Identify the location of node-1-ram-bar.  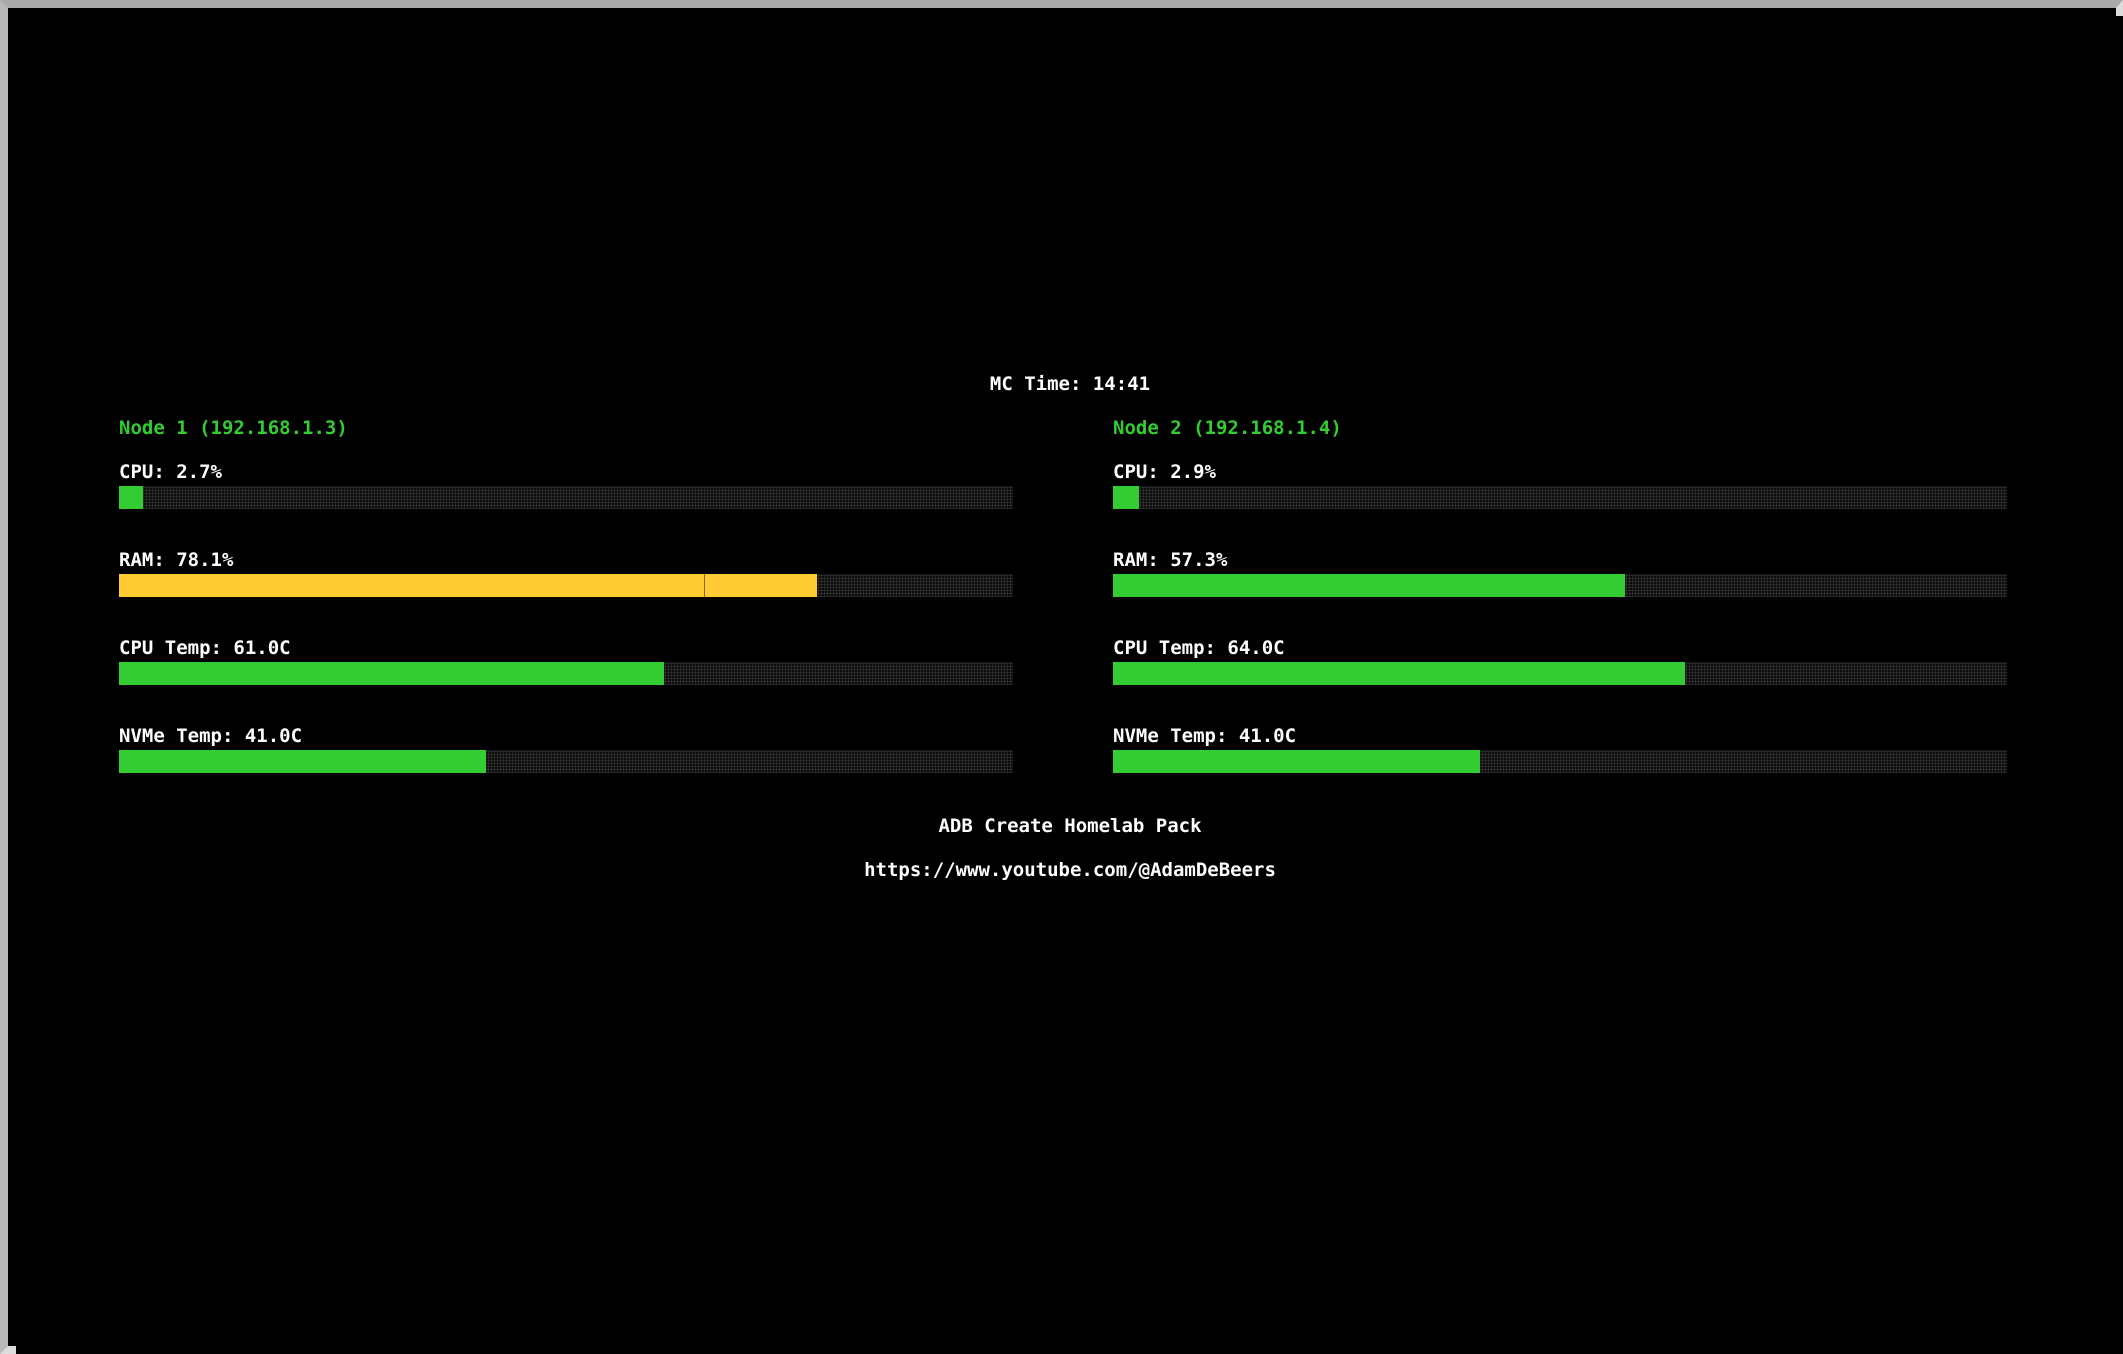
(566, 585).